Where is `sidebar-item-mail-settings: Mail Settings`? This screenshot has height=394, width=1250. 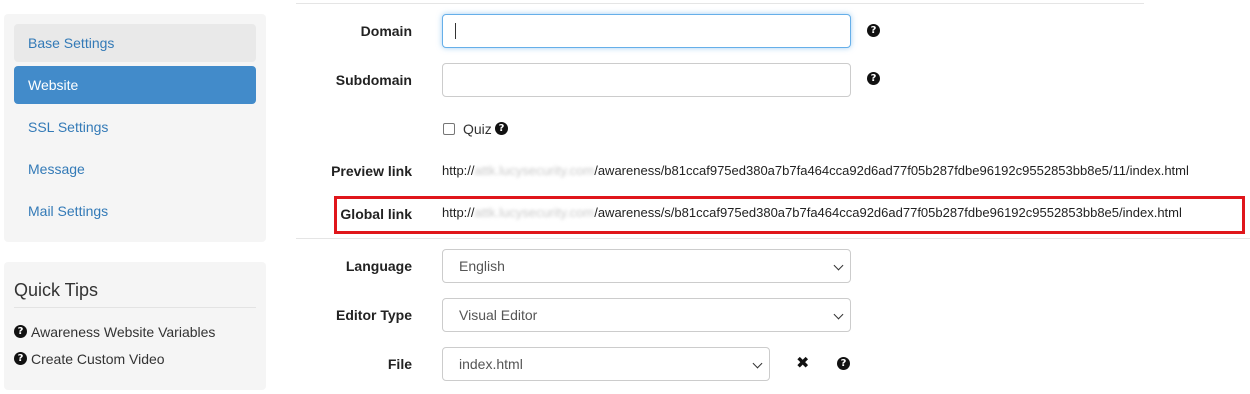 sidebar-item-mail-settings: Mail Settings is located at coordinates (135, 211).